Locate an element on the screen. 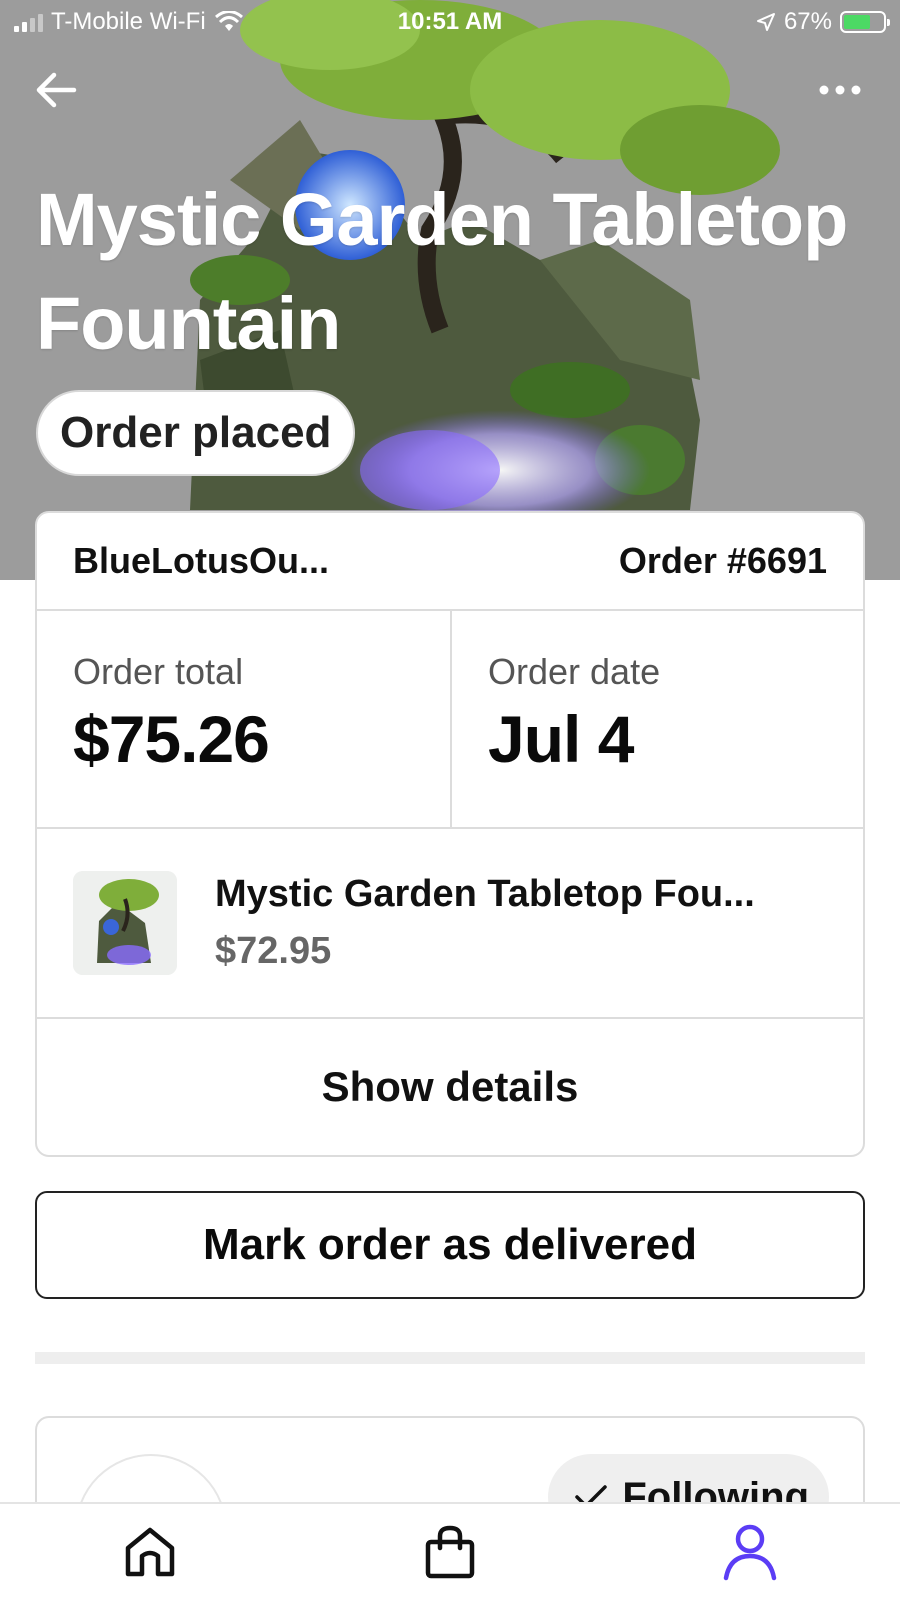  profile-icon is located at coordinates (750, 1552).